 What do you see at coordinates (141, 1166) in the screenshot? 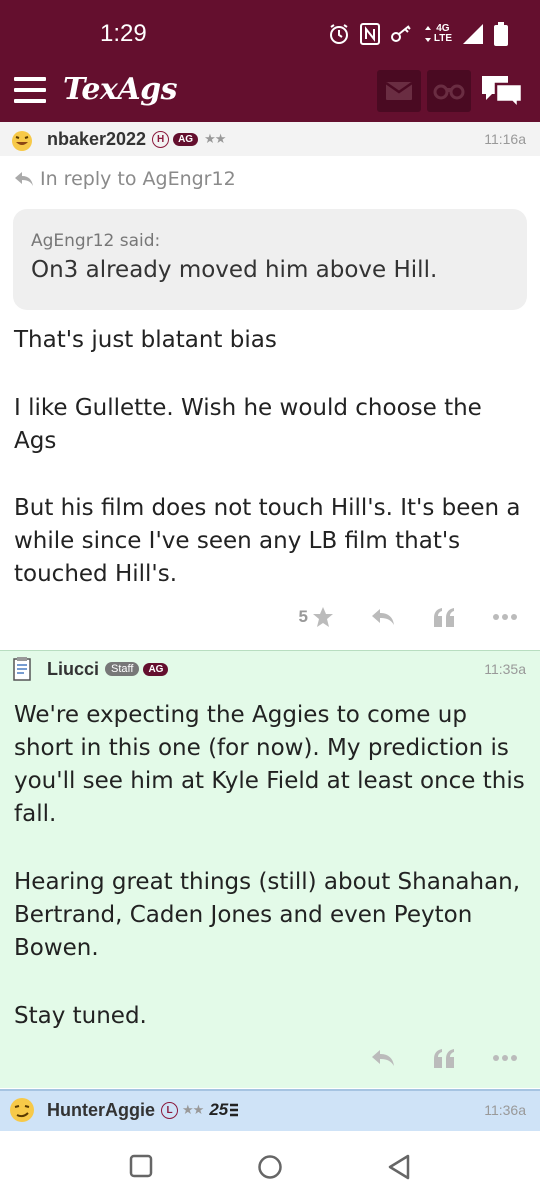
I see `recent-apps-icon` at bounding box center [141, 1166].